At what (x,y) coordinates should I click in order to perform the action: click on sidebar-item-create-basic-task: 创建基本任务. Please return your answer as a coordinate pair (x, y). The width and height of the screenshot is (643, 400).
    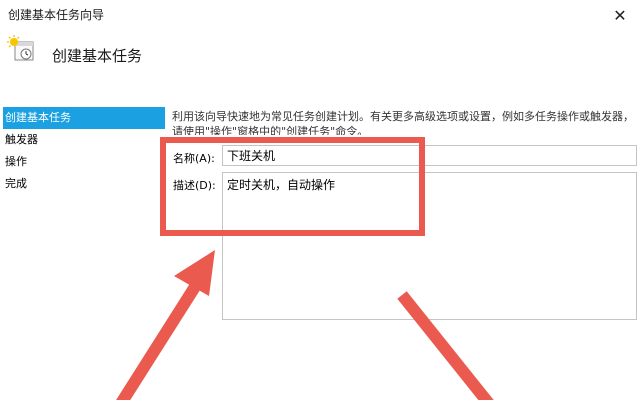
    Looking at the image, I should click on (84, 118).